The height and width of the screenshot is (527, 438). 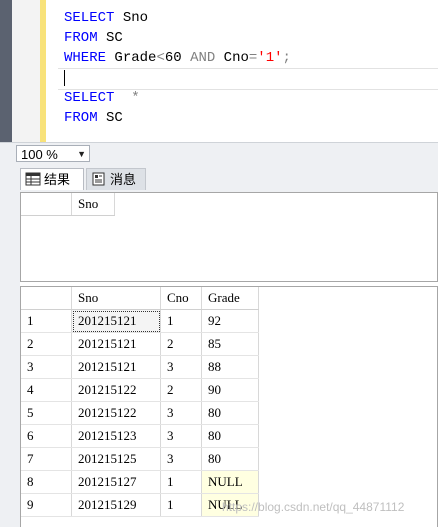 I want to click on row-number: 2, so click(x=46, y=344).